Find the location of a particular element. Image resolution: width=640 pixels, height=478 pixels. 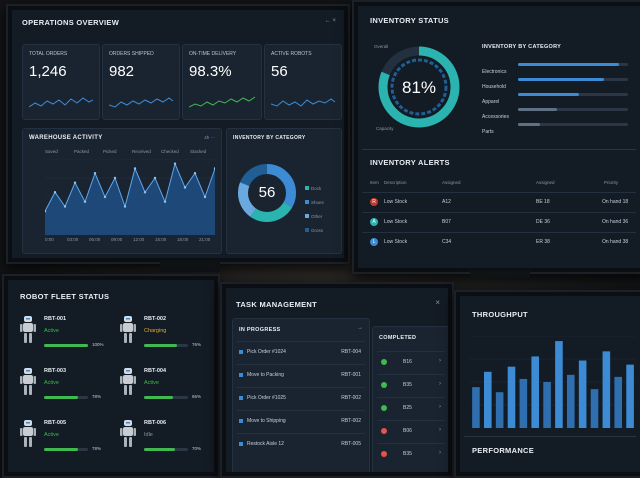

x-tick-label: 0:00 is located at coordinates (49, 239).